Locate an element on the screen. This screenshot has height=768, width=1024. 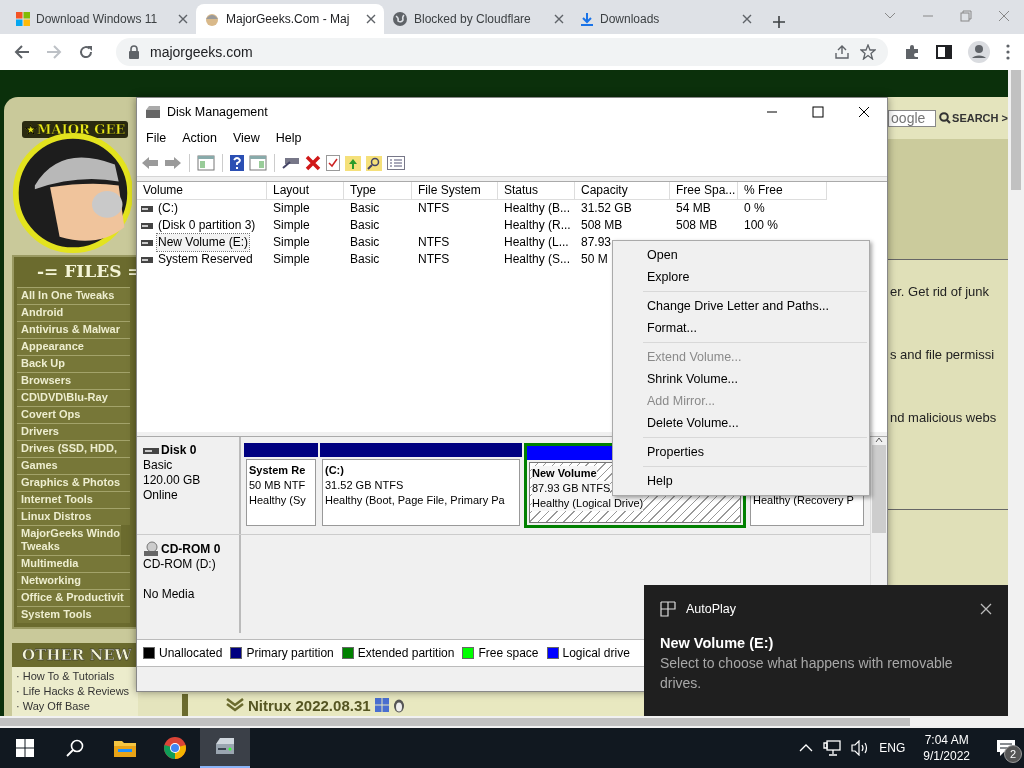
menu-item: Properties is located at coordinates (741, 452).